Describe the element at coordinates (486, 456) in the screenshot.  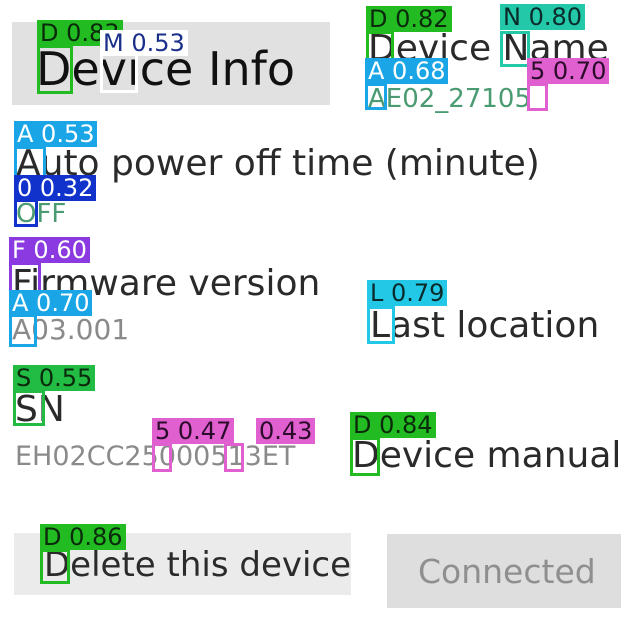
I see `device-manual-link: Device manual` at that location.